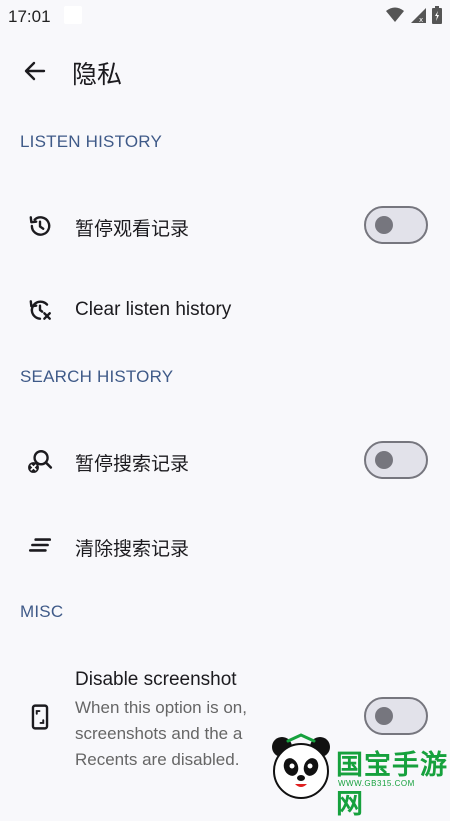 Image resolution: width=450 pixels, height=821 pixels. I want to click on arrow-left-icon, so click(35, 71).